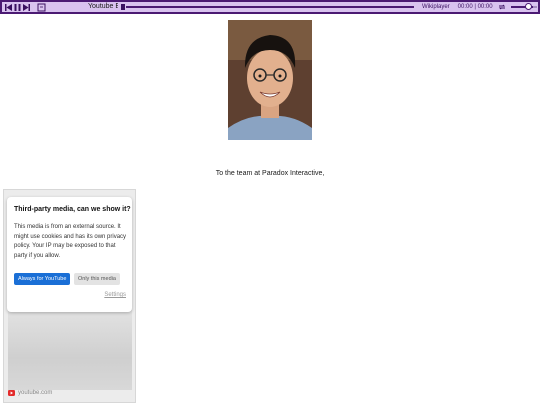  I want to click on volume-slider, so click(521, 6).